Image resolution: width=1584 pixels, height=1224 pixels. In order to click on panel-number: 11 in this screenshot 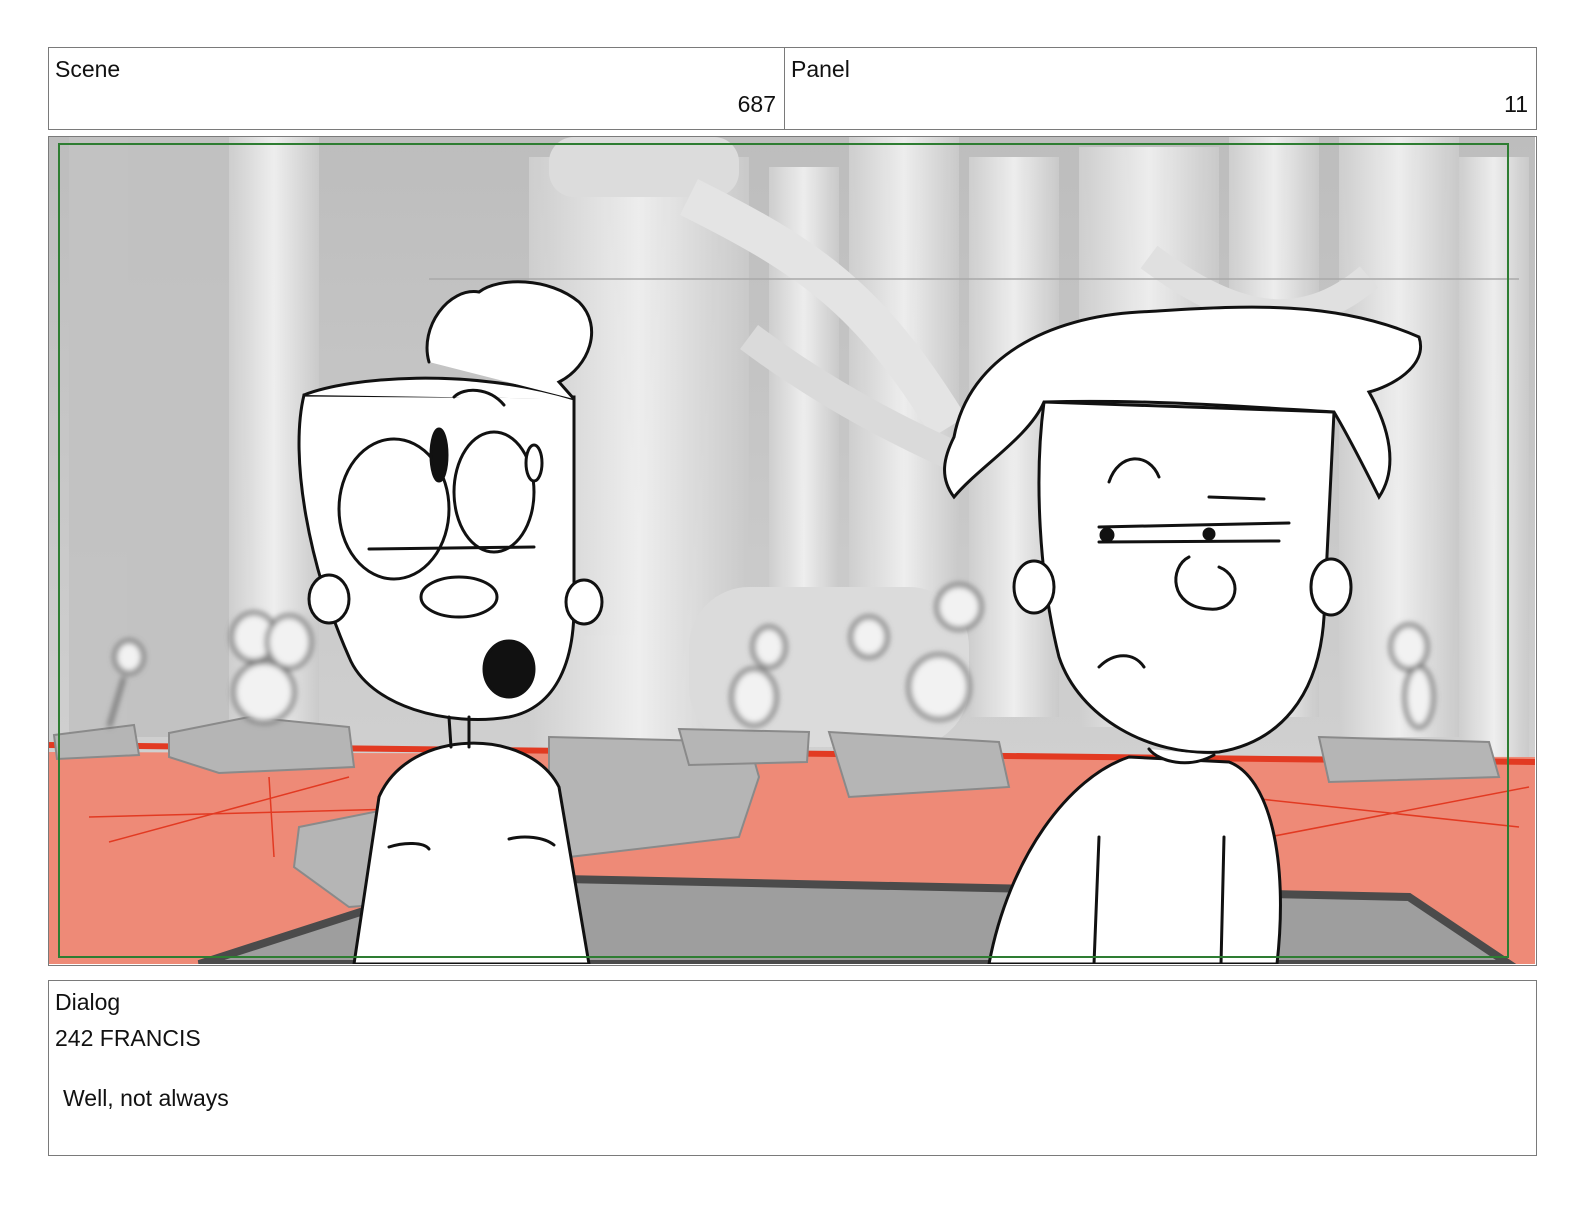, I will do `click(1516, 104)`.